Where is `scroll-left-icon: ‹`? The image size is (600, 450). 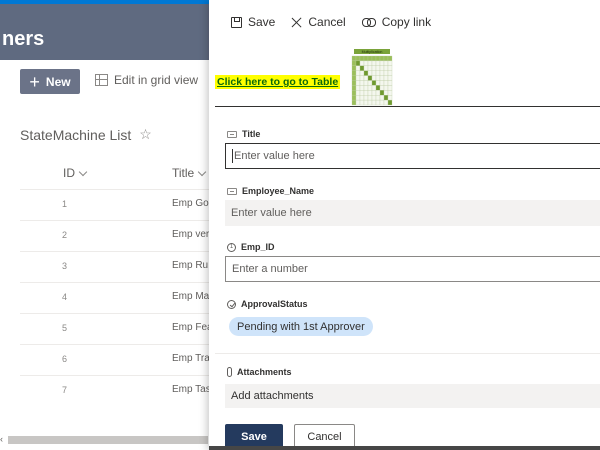
scroll-left-icon: ‹ is located at coordinates (1, 439).